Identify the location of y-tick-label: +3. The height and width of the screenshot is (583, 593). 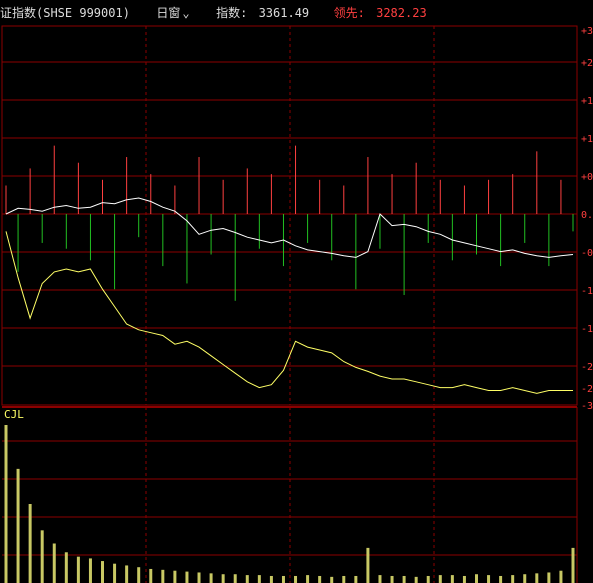
(587, 31).